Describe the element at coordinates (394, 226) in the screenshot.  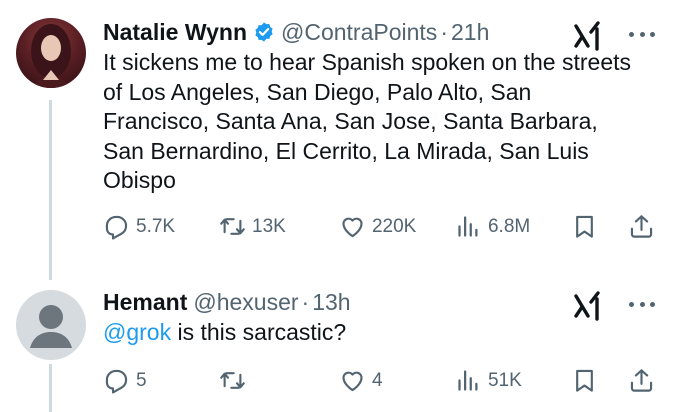
I see `like-count: 220K` at that location.